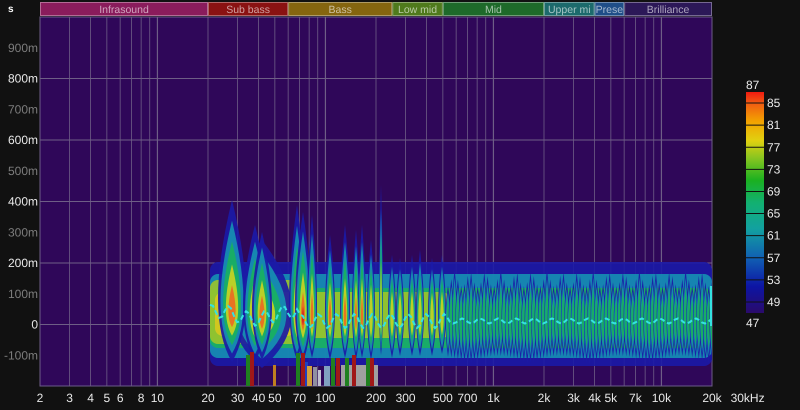 The height and width of the screenshot is (410, 800). I want to click on color-scale-label: 61, so click(773, 235).